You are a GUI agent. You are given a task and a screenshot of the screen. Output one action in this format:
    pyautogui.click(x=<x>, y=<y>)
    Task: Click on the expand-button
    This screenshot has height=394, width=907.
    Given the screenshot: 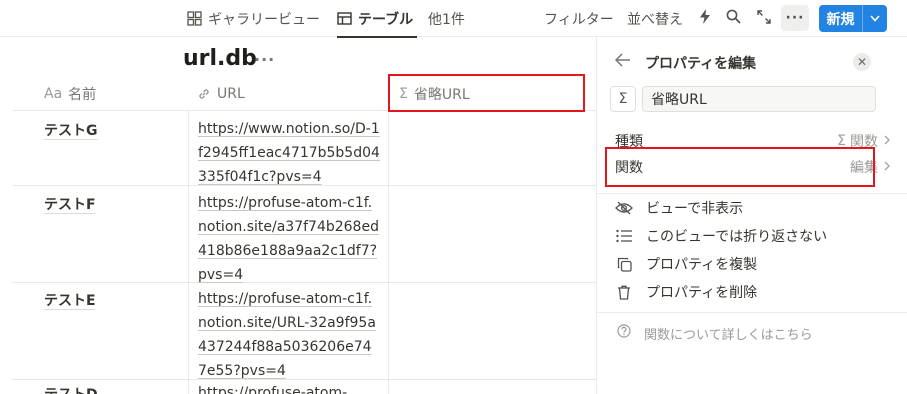 What is the action you would take?
    pyautogui.click(x=764, y=18)
    